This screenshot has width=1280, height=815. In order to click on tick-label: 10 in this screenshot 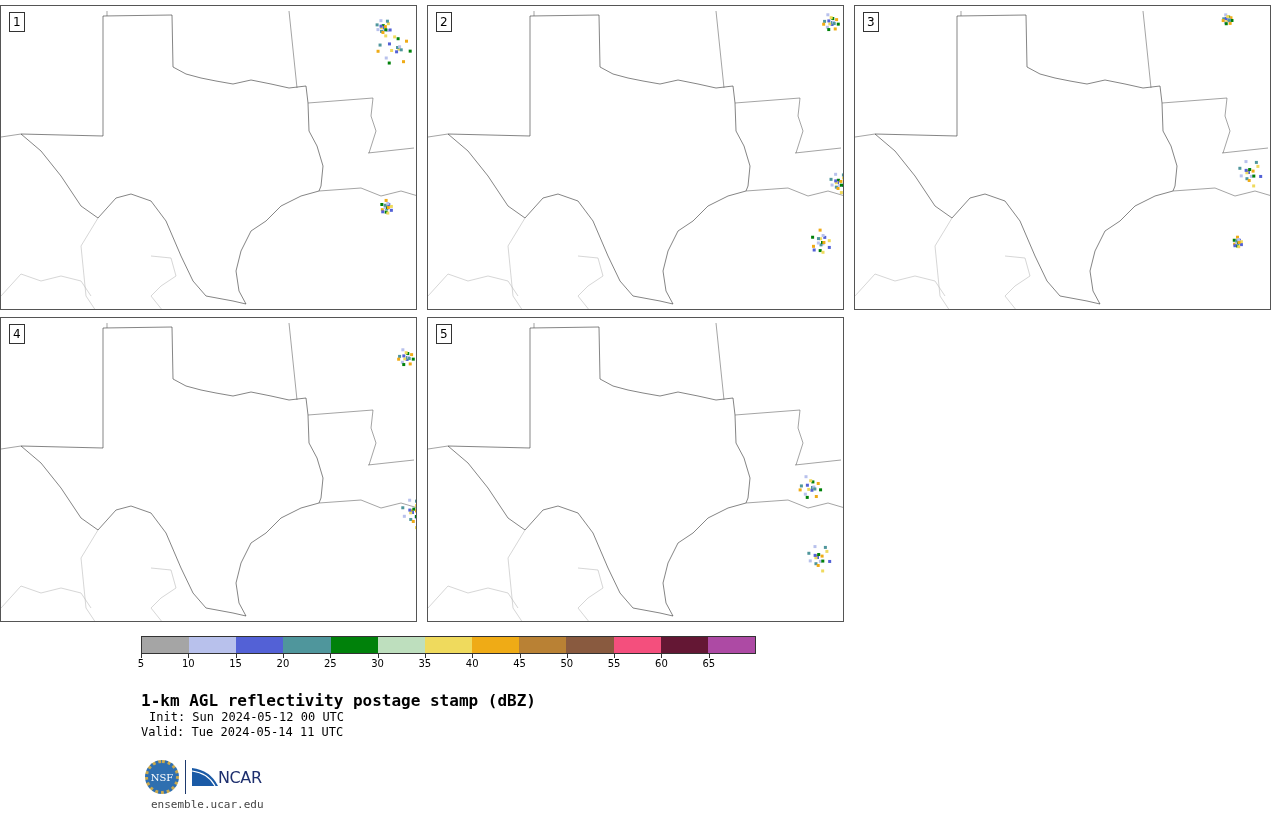, I will do `click(188, 664)`.